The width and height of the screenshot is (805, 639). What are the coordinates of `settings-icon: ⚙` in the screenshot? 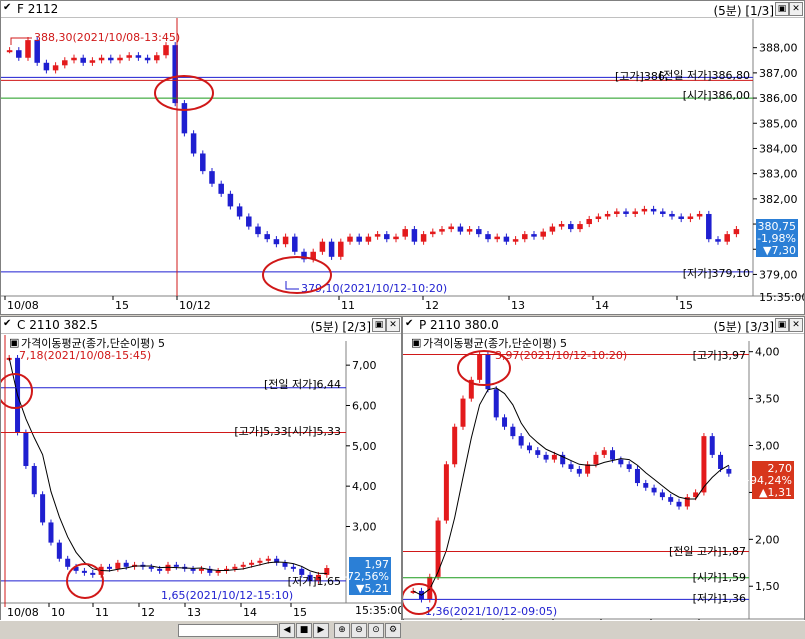 It's located at (393, 630).